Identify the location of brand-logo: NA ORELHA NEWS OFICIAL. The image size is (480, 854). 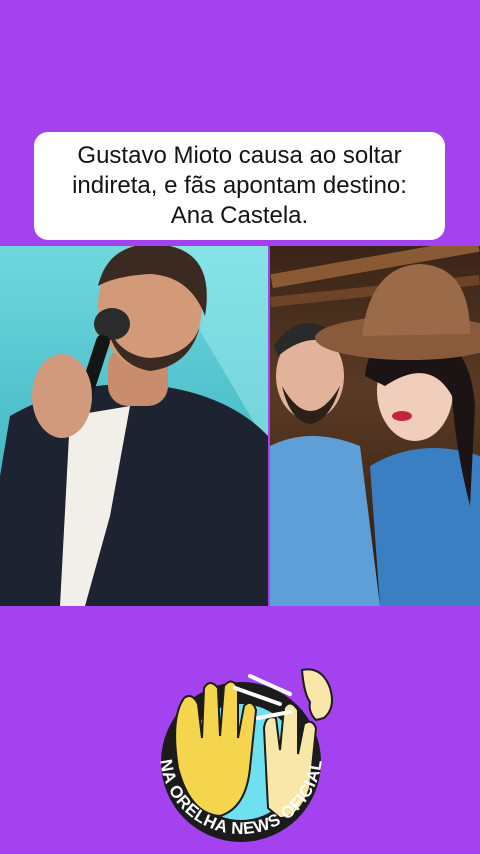
(241, 753).